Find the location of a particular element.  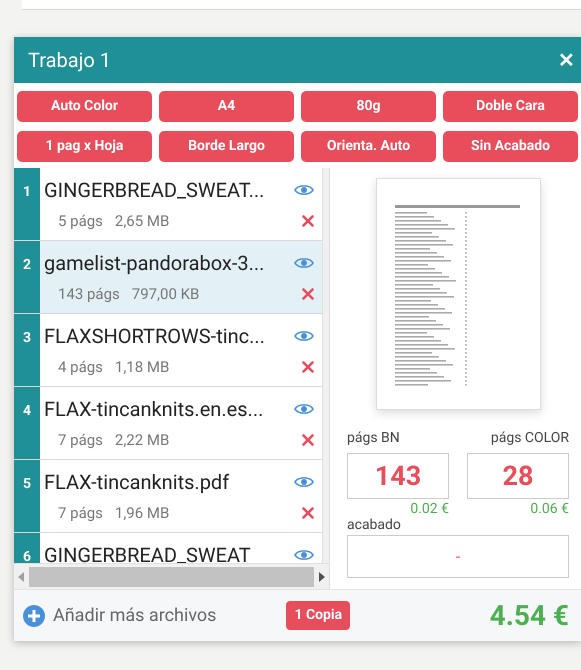

horizontal-scrollbar is located at coordinates (171, 576).